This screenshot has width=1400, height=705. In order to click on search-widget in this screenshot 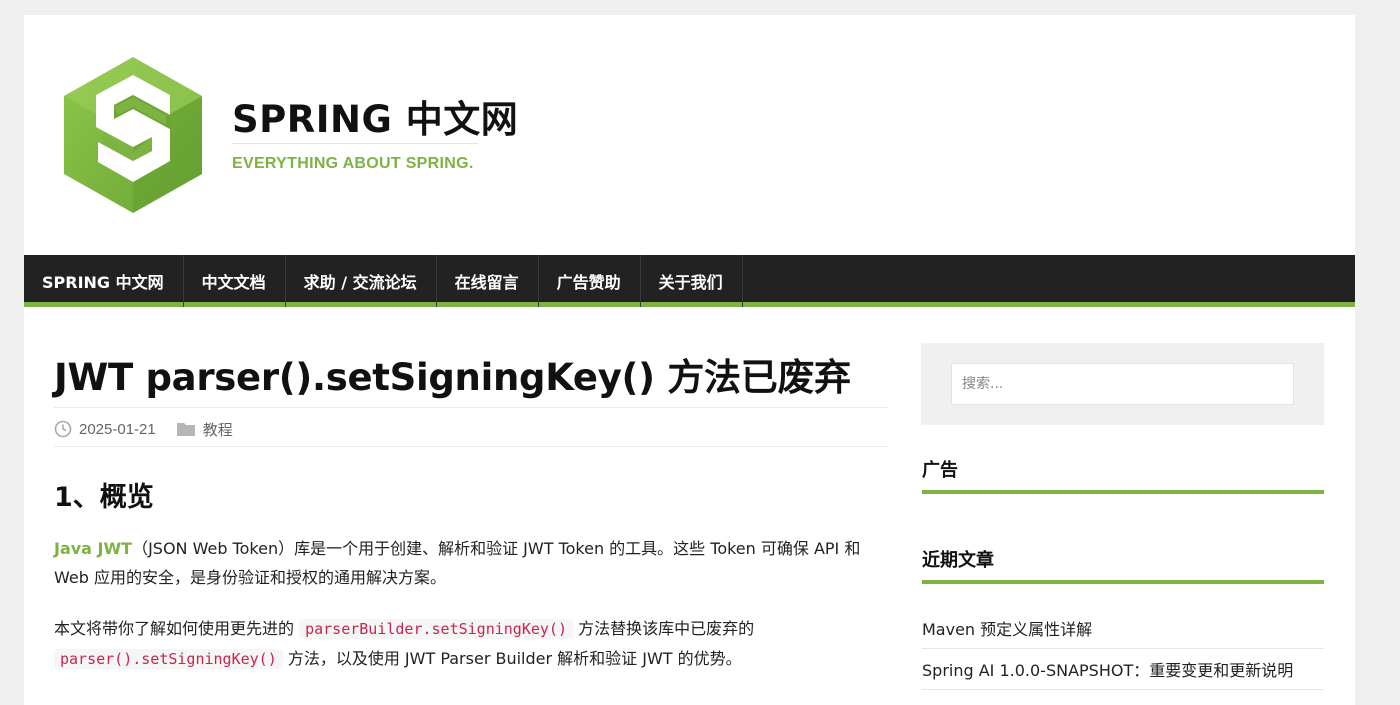, I will do `click(1122, 384)`.